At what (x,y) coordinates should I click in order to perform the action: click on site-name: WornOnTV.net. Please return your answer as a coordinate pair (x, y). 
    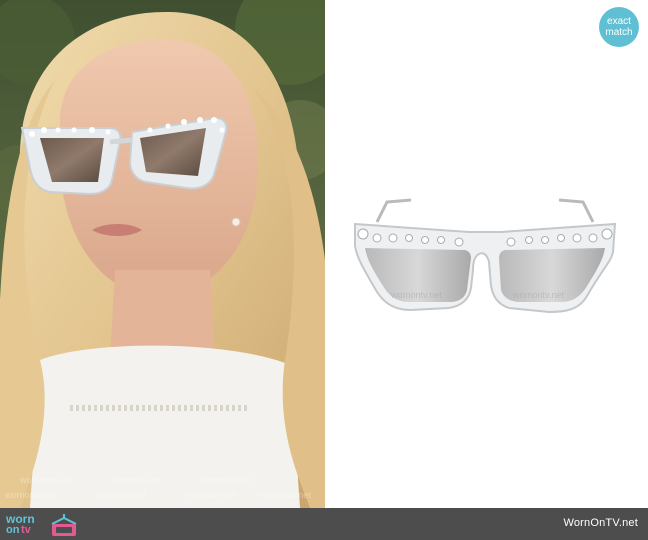
    Looking at the image, I should click on (600, 523).